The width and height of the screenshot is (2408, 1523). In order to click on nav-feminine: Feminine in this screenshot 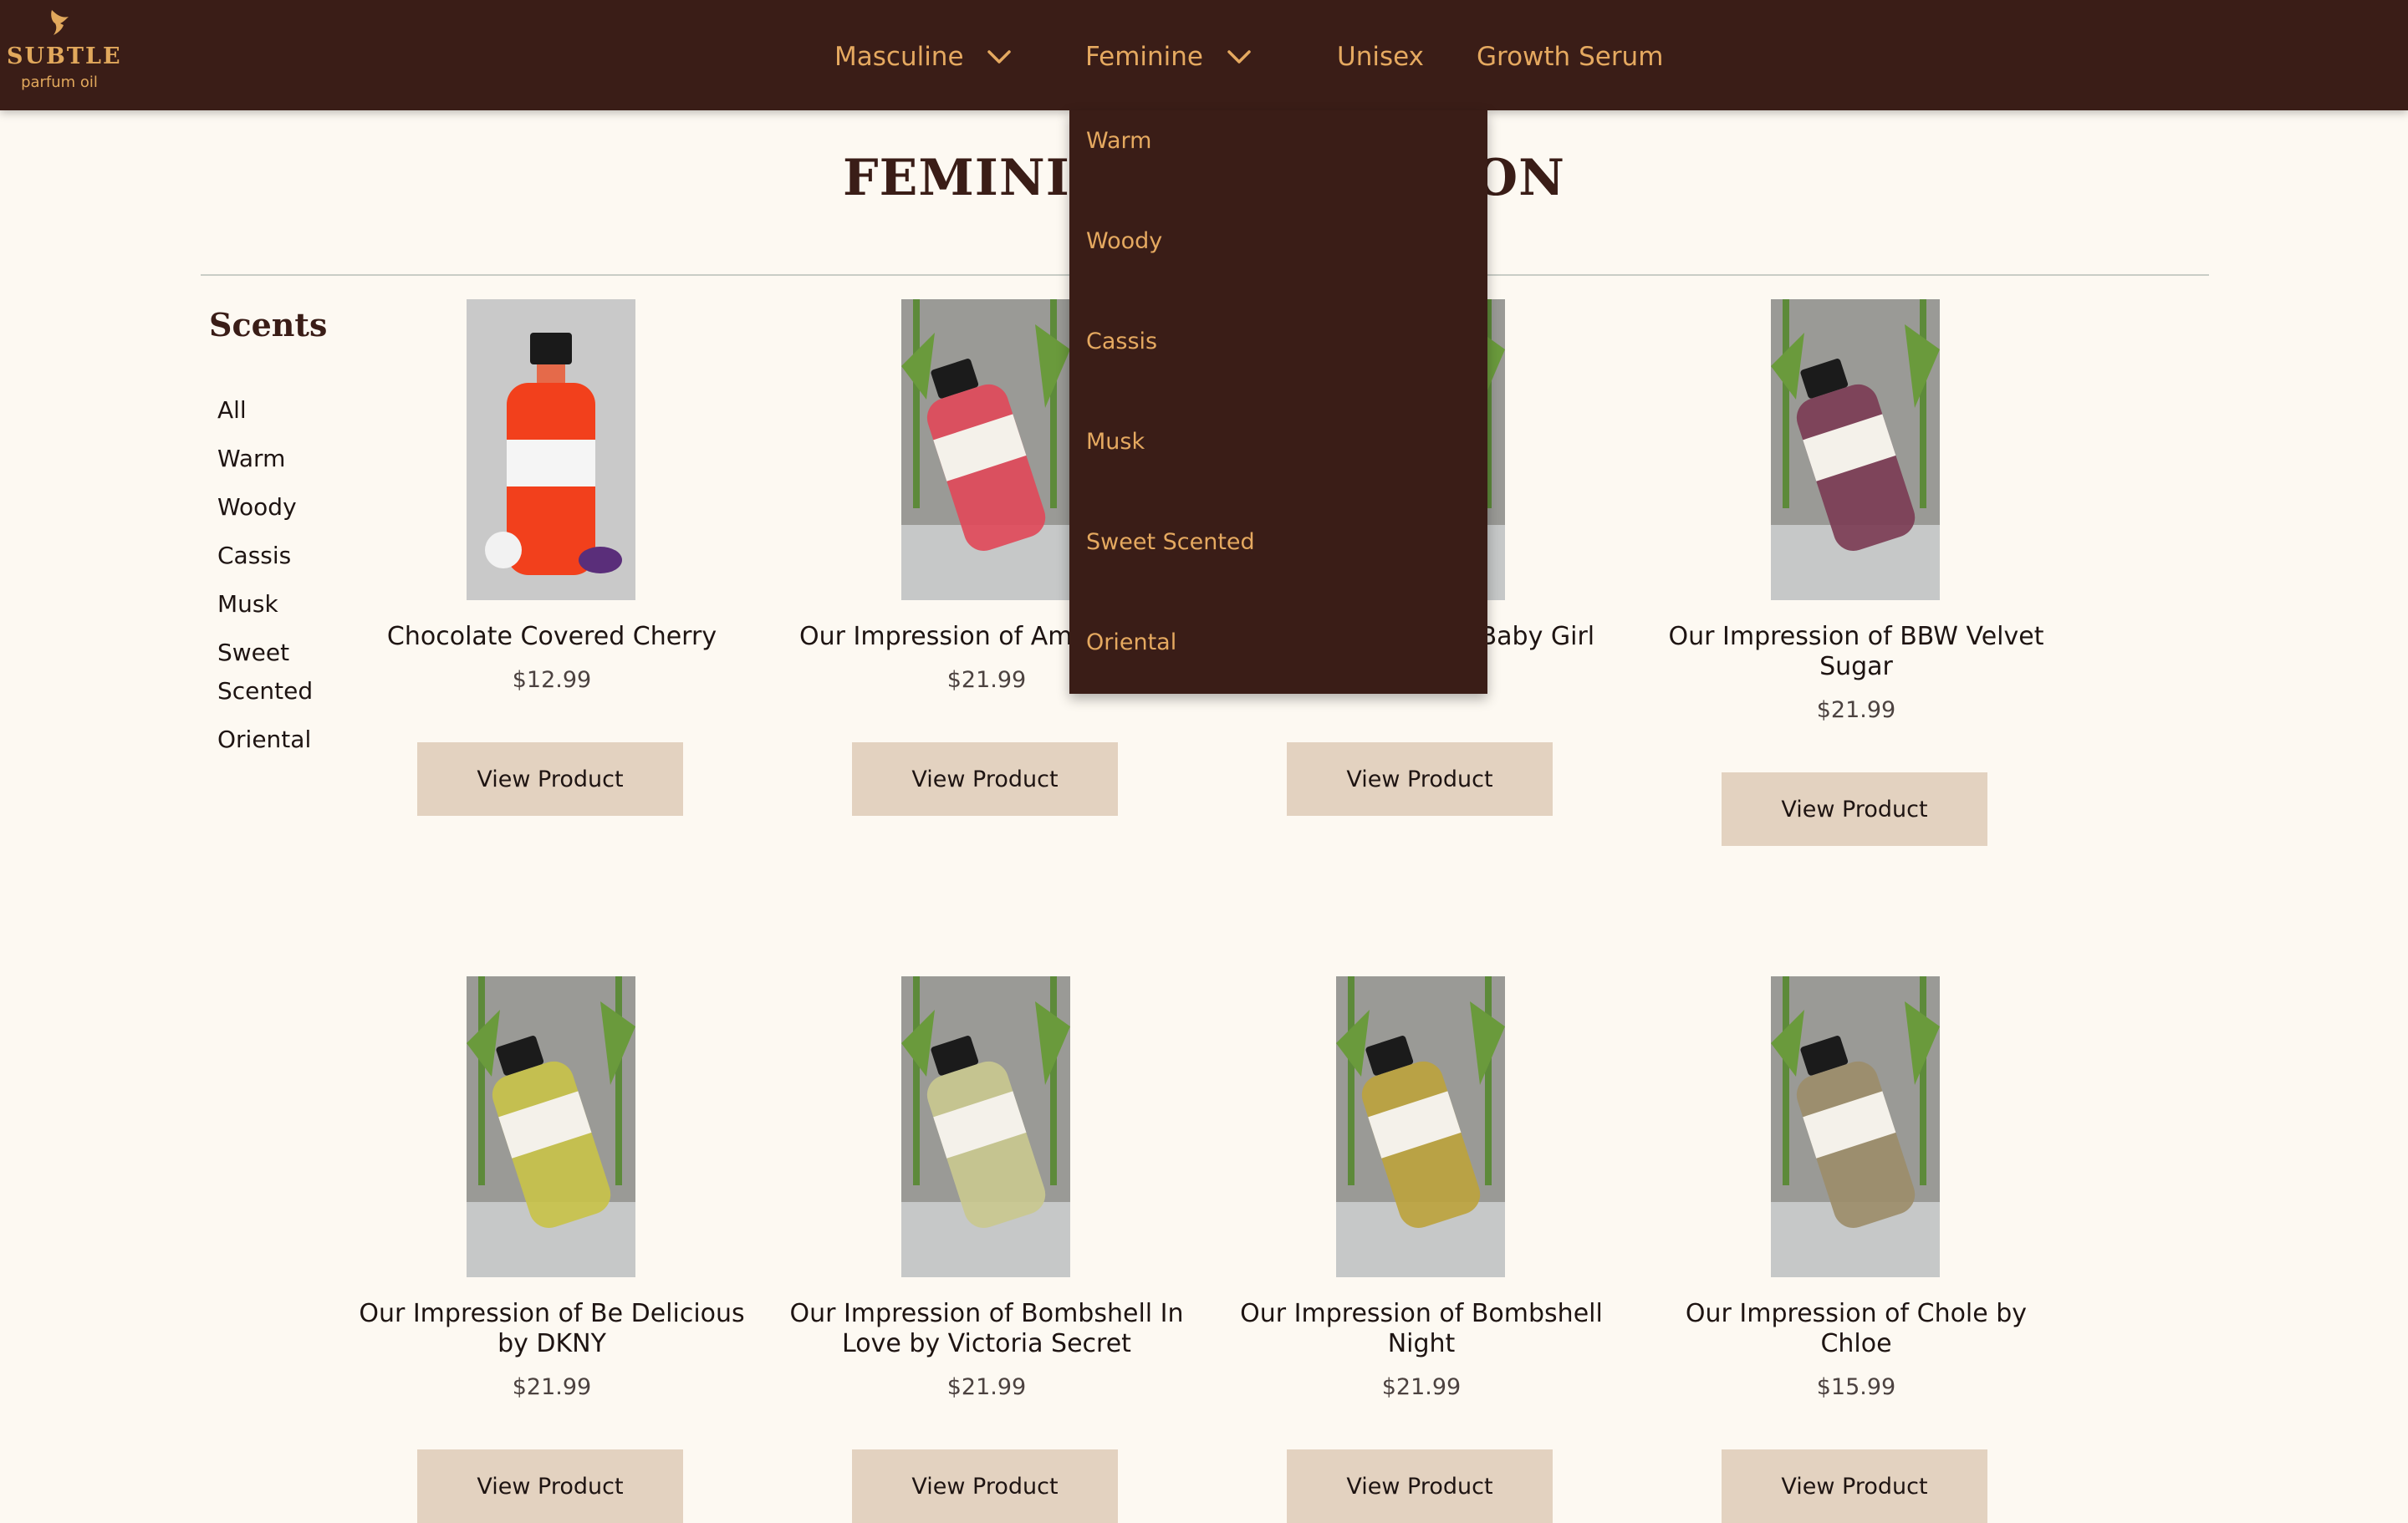, I will do `click(1169, 55)`.